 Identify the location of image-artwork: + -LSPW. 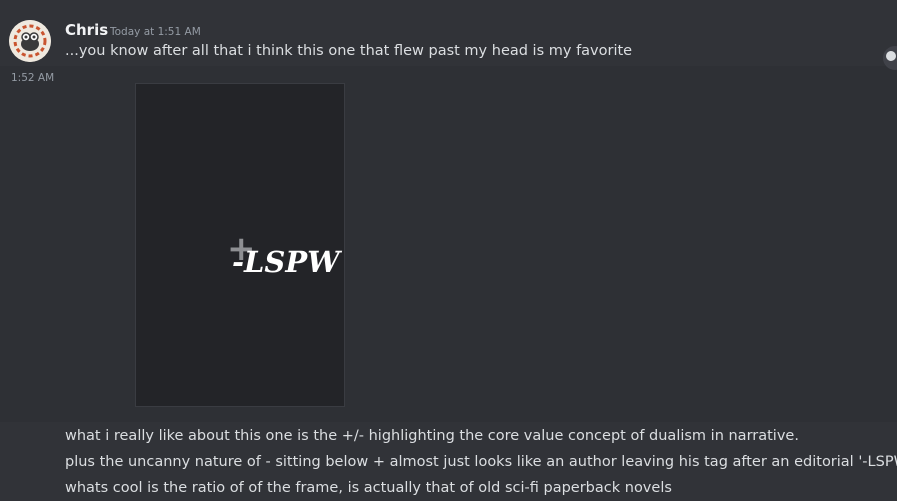
(284, 254).